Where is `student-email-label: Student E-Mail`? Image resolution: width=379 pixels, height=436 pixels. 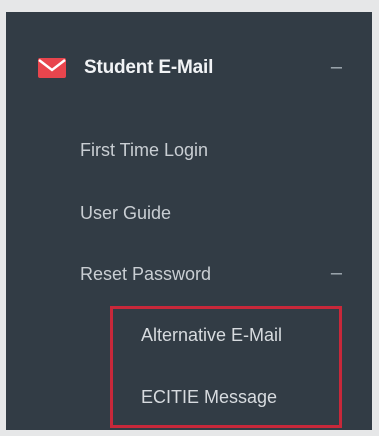 student-email-label: Student E-Mail is located at coordinates (149, 67).